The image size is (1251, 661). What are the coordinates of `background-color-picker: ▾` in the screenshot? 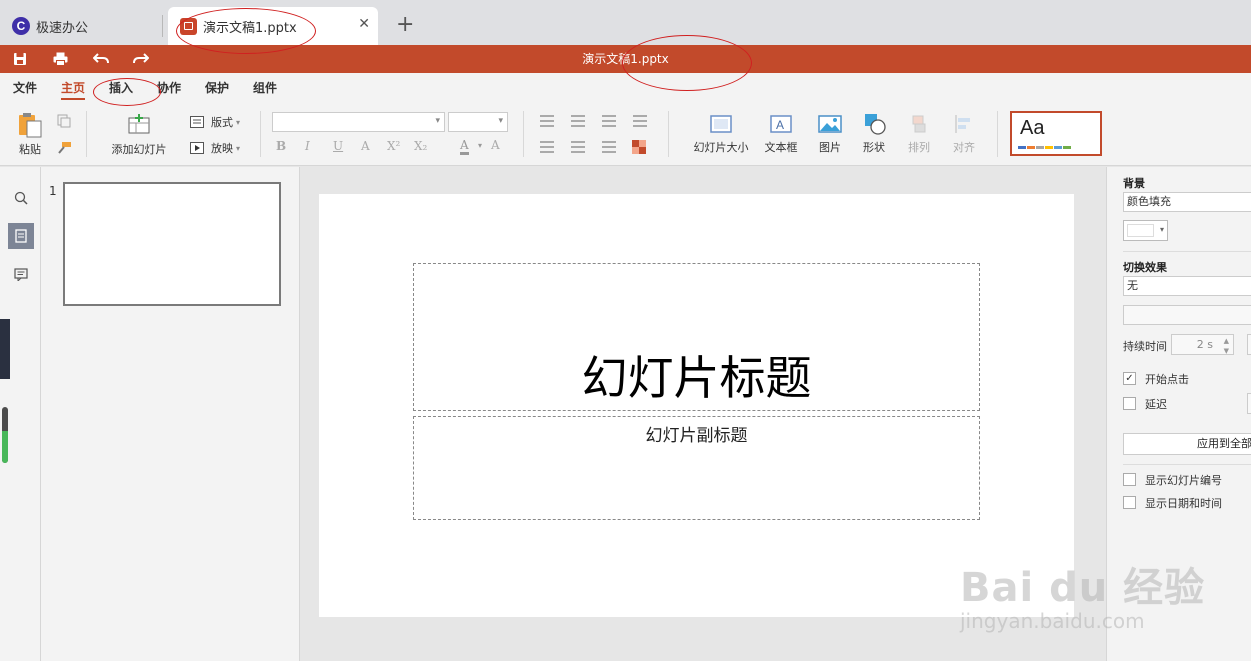 It's located at (1145, 230).